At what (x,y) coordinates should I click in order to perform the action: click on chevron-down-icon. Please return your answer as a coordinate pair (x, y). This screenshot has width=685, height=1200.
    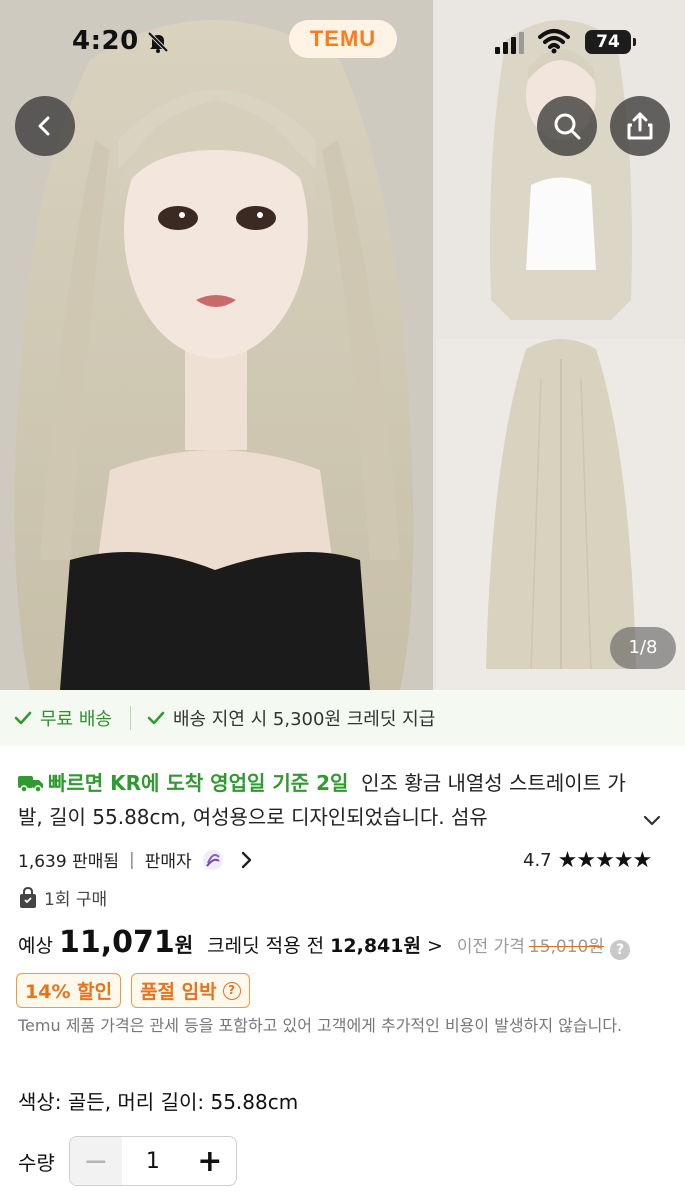
    Looking at the image, I should click on (652, 820).